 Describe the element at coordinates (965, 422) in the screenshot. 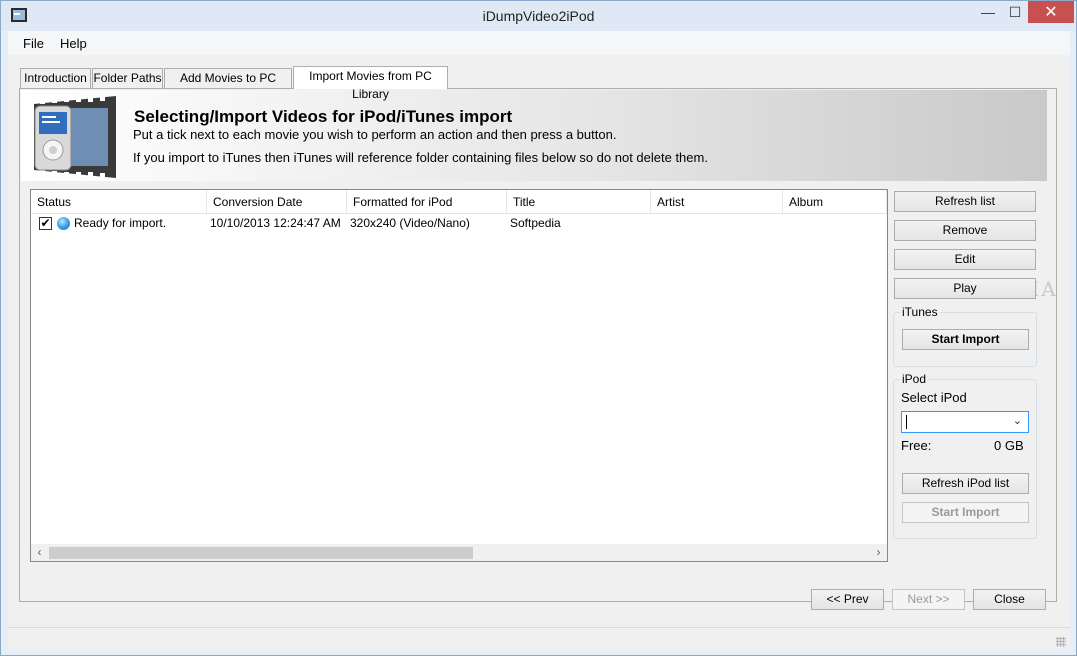

I see `ipod-select: ⌄` at that location.